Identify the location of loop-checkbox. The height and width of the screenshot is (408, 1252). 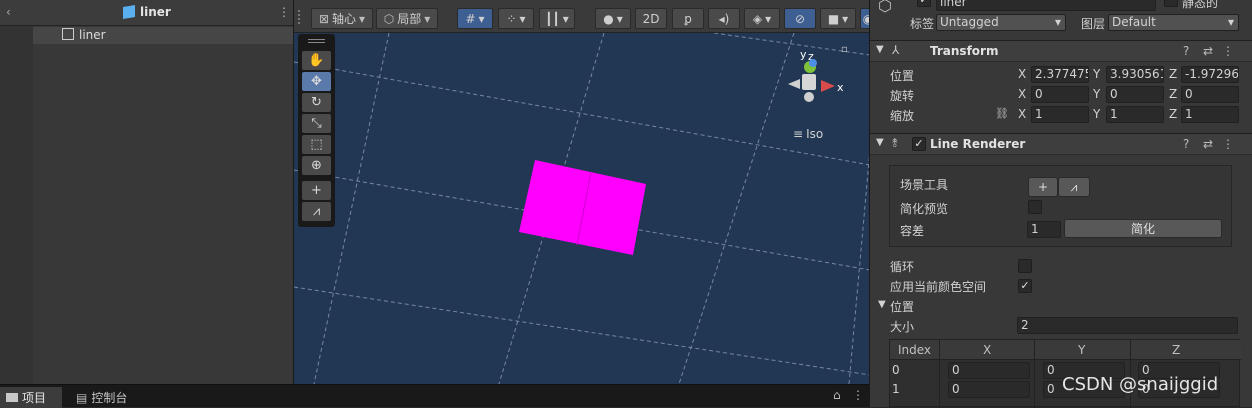
(1025, 266).